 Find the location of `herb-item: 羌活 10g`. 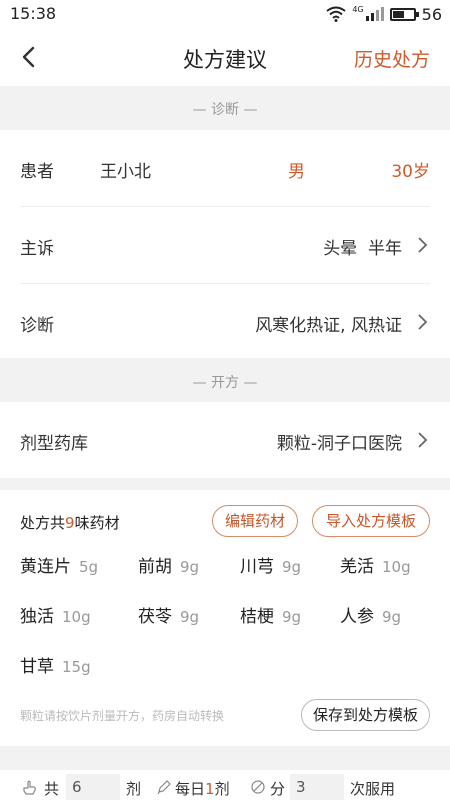

herb-item: 羌活 10g is located at coordinates (375, 564).